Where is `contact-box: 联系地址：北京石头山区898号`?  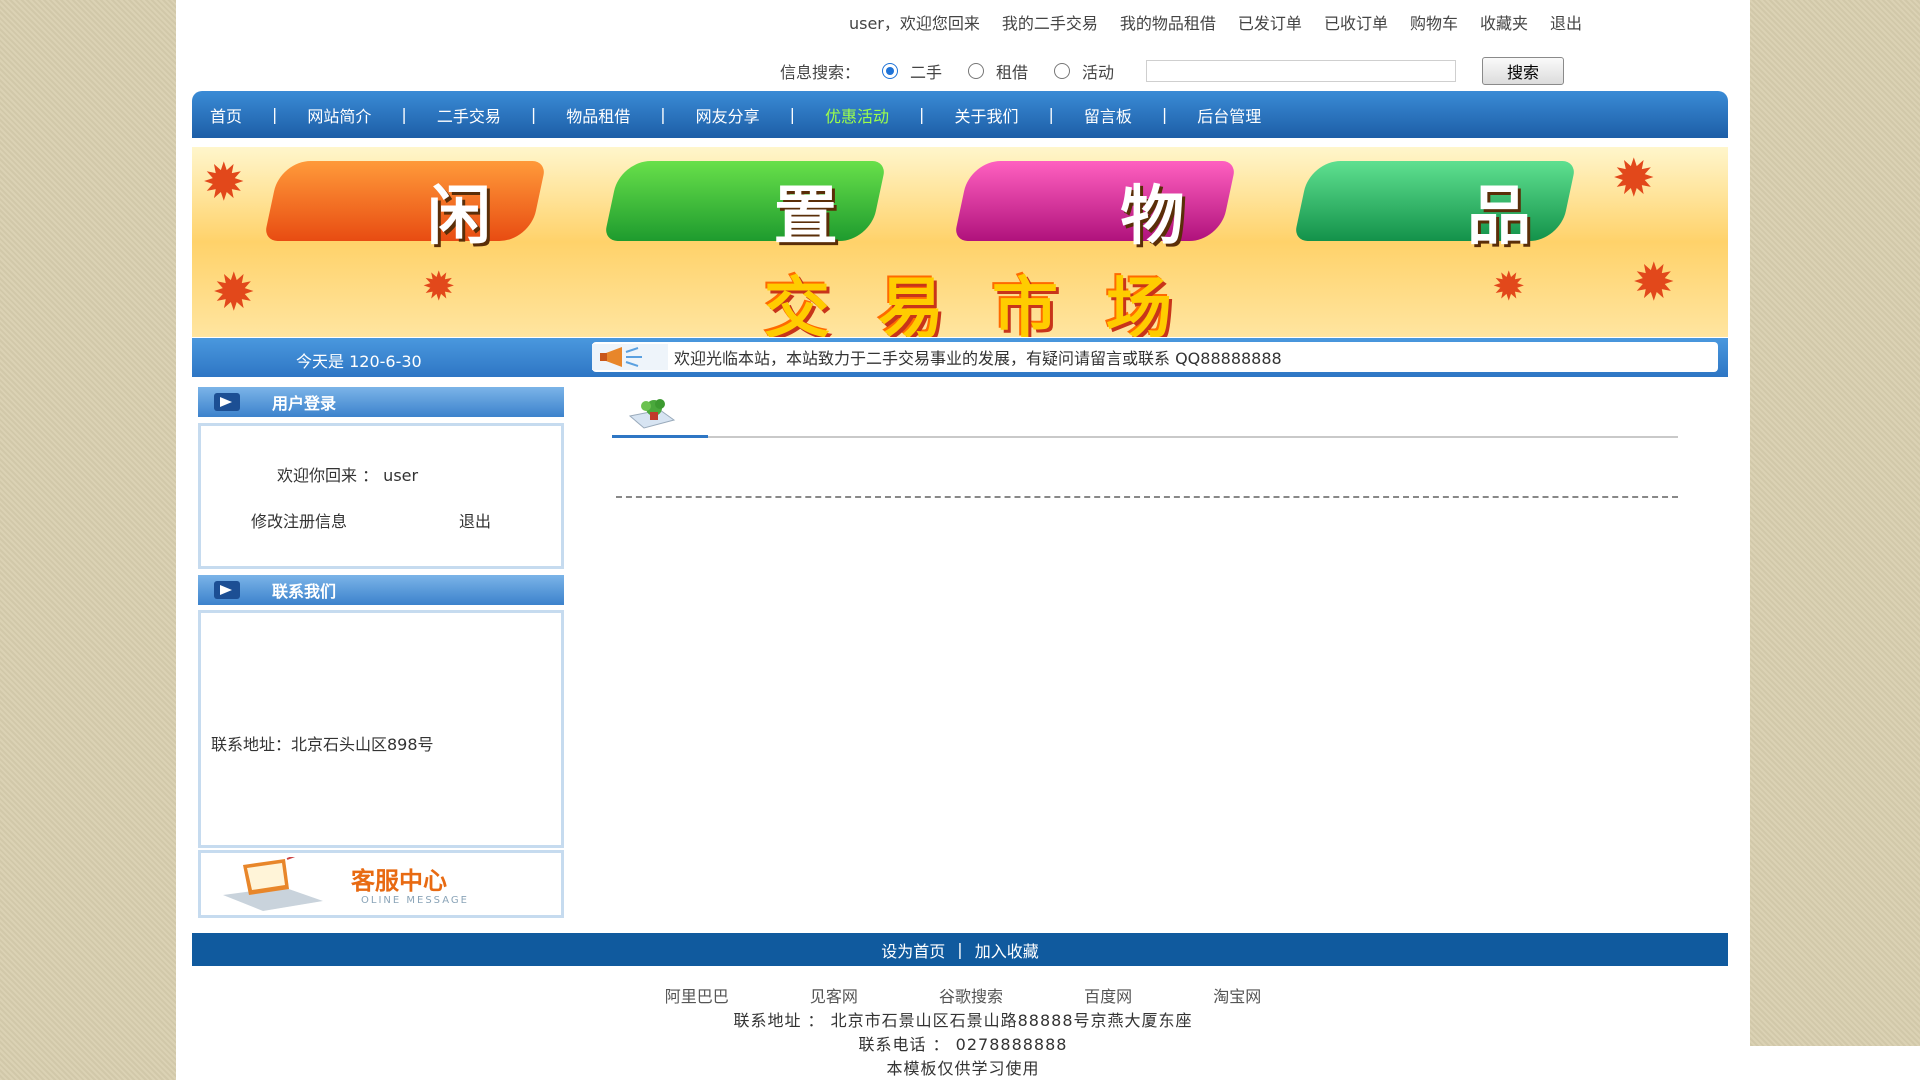 contact-box: 联系地址：北京石头山区898号 is located at coordinates (381, 729).